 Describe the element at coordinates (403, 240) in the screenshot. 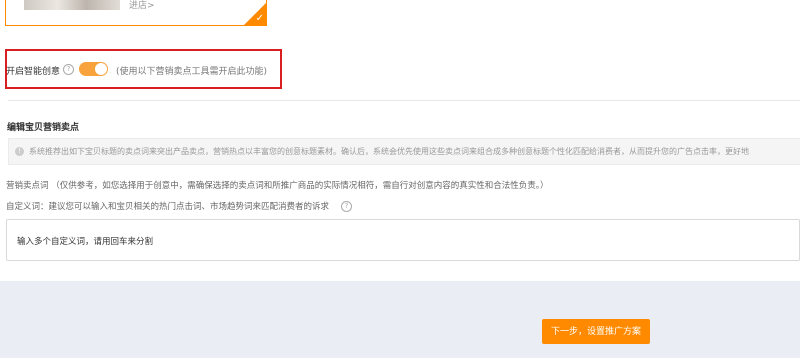

I see `custom-words-input: 输入多个自定义词，请用回车来分割` at that location.